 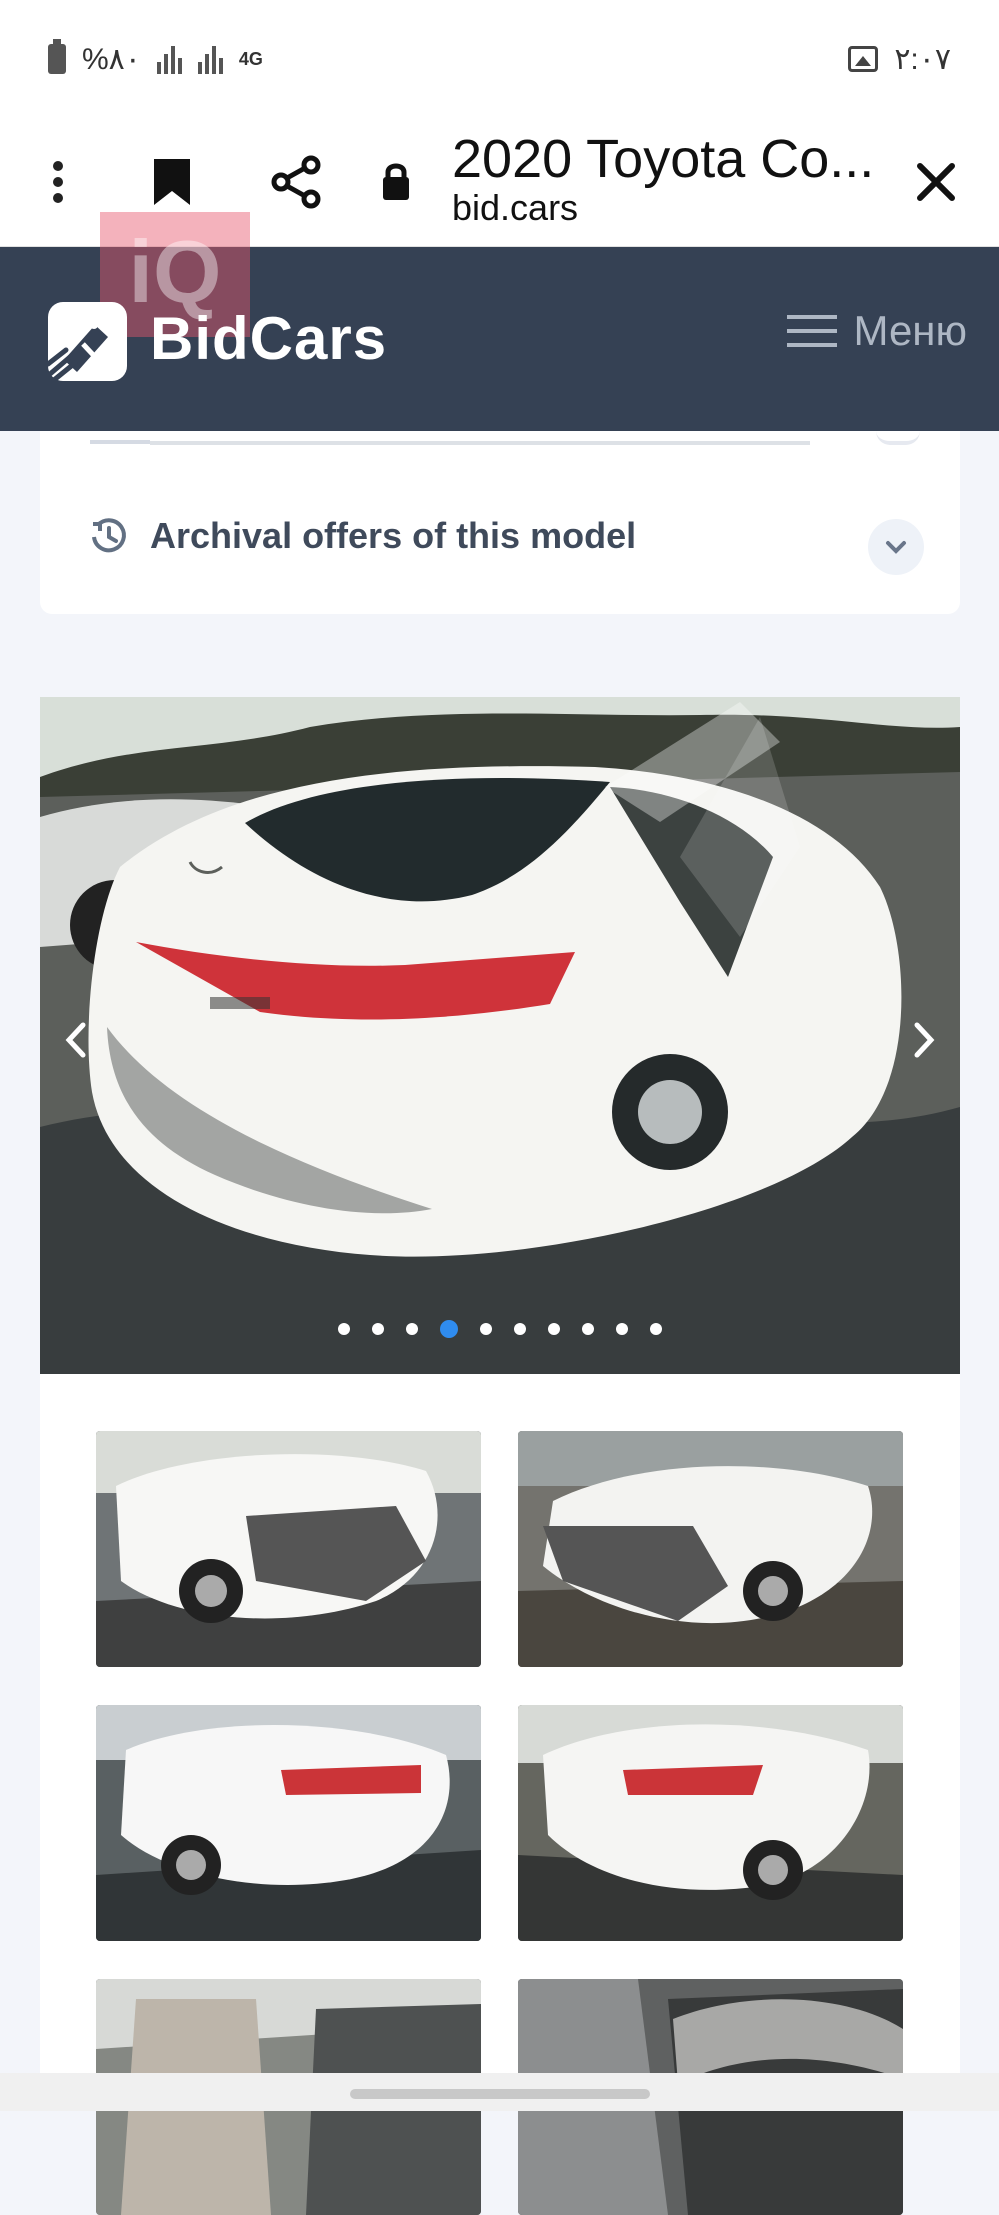 I want to click on archive-card: Archival offers of this model, so click(x=500, y=522).